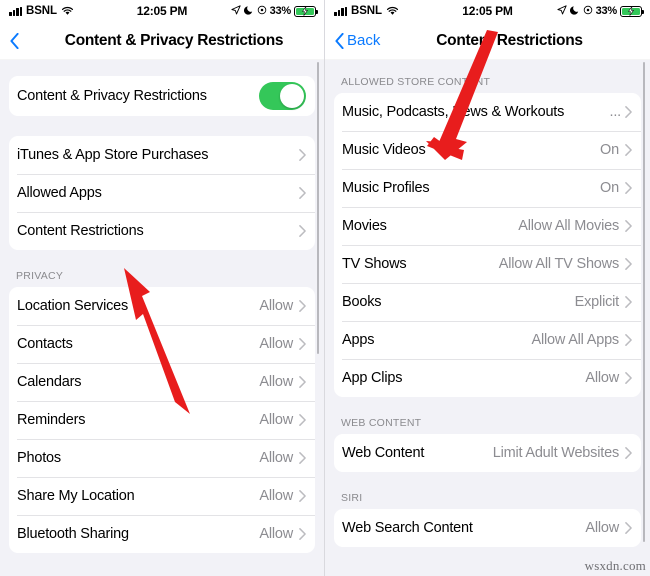 The image size is (650, 576). I want to click on row-label: Music Videos, so click(384, 150).